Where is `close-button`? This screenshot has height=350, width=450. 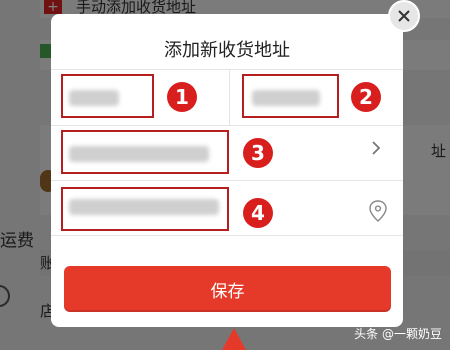
close-button is located at coordinates (404, 16).